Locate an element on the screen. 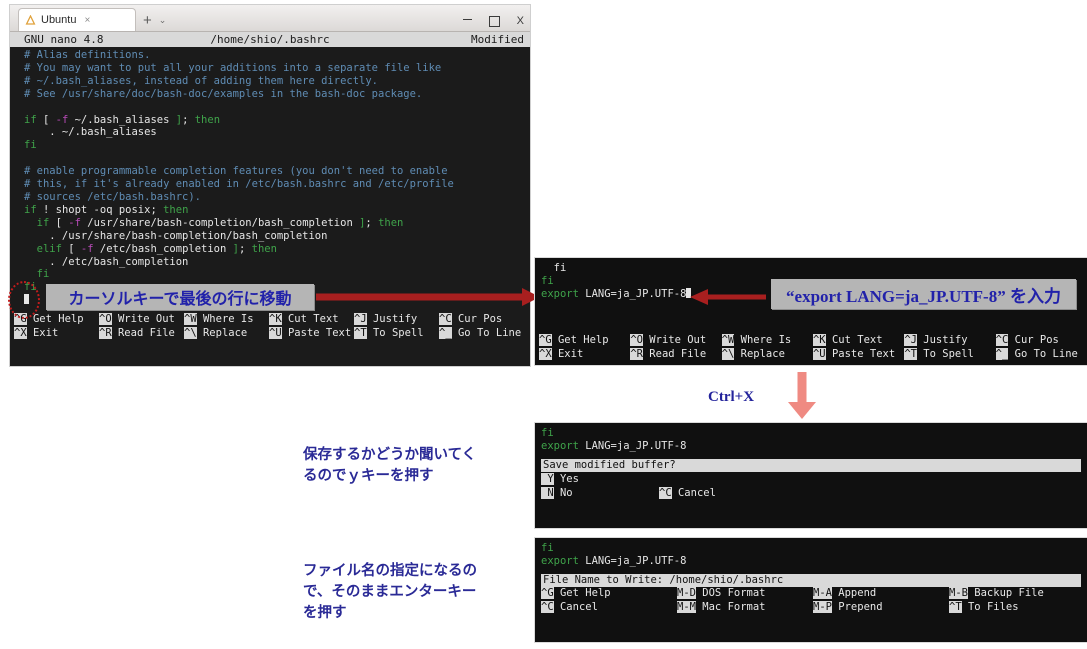 This screenshot has width=1087, height=649. shortcut-label: Paste Text is located at coordinates (860, 353).